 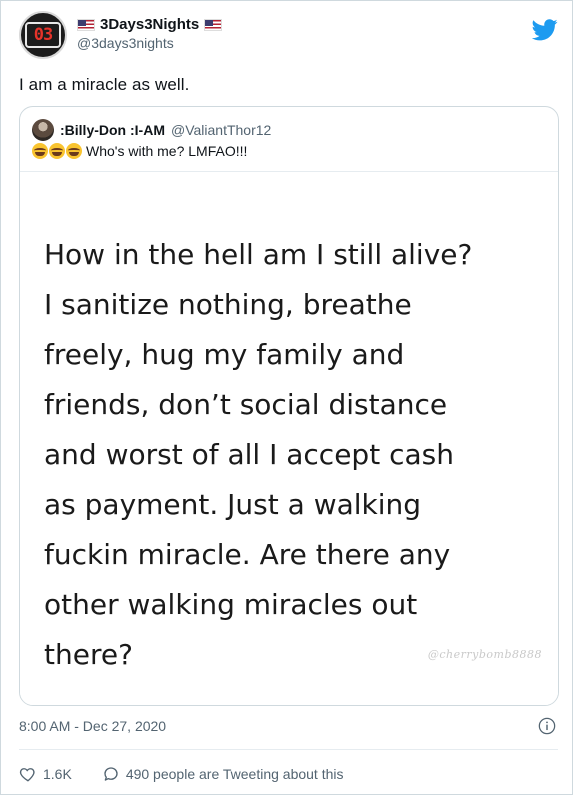 I want to click on quoted-header: :Billy-Don :I-AM @ValiantThor12, so click(x=151, y=130).